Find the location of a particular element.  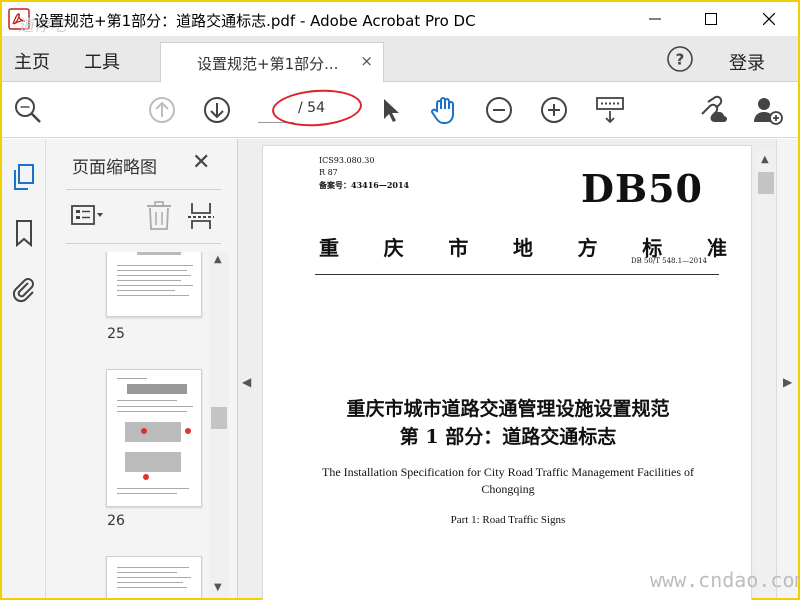

delete-icon is located at coordinates (159, 216).